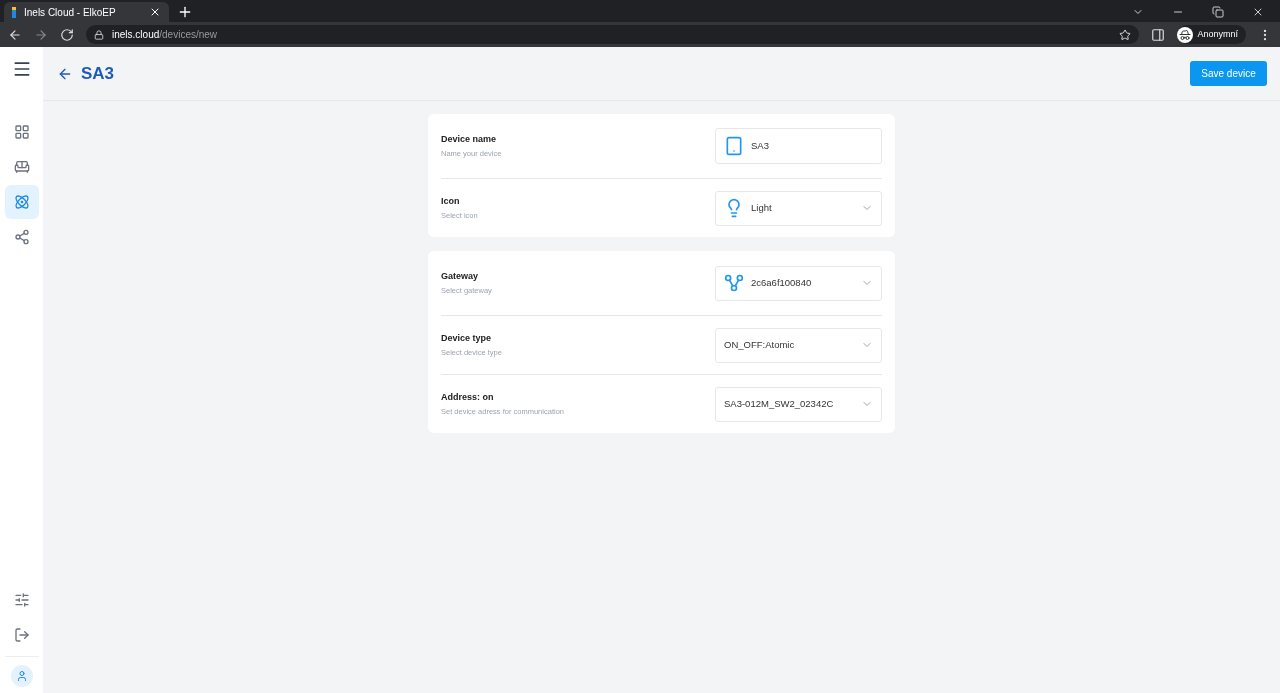 This screenshot has width=1280, height=693. Describe the element at coordinates (1218, 12) in the screenshot. I see `restore-icon` at that location.